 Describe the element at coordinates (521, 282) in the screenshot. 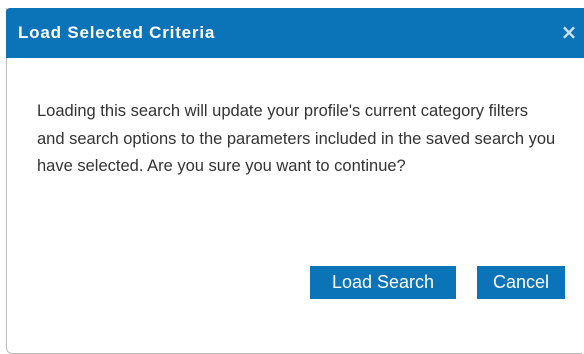

I see `cancel-button: Cancel` at that location.